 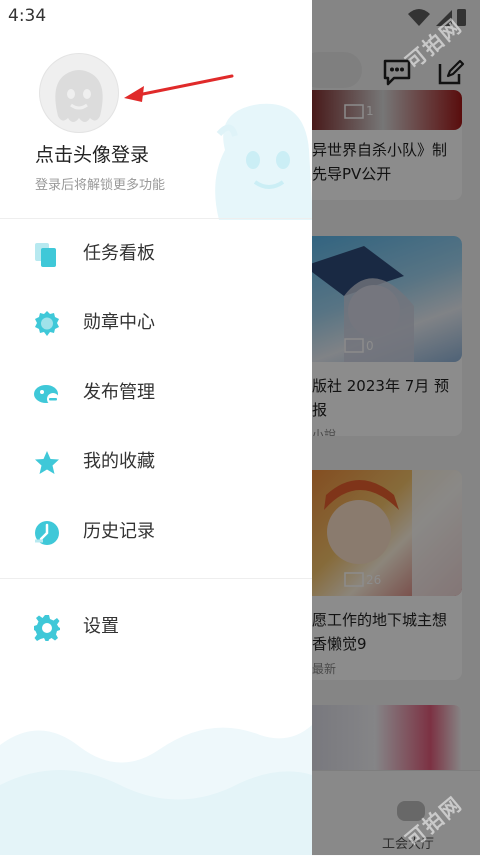 What do you see at coordinates (156, 462) in the screenshot?
I see `menu-item-my-favorites: 我的收藏` at bounding box center [156, 462].